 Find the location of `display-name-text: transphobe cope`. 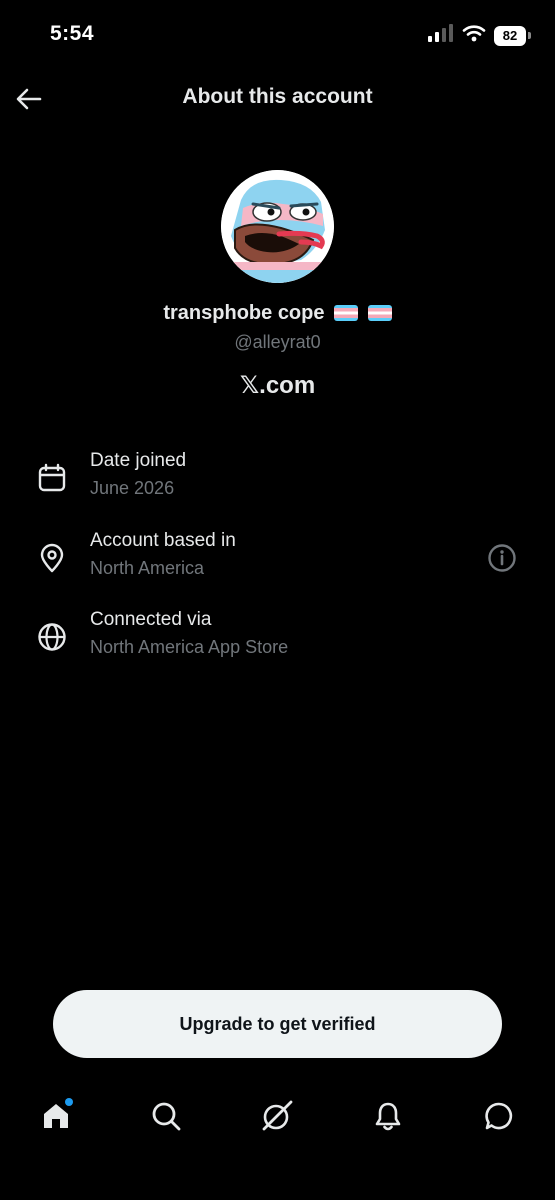

display-name-text: transphobe cope is located at coordinates (244, 313).